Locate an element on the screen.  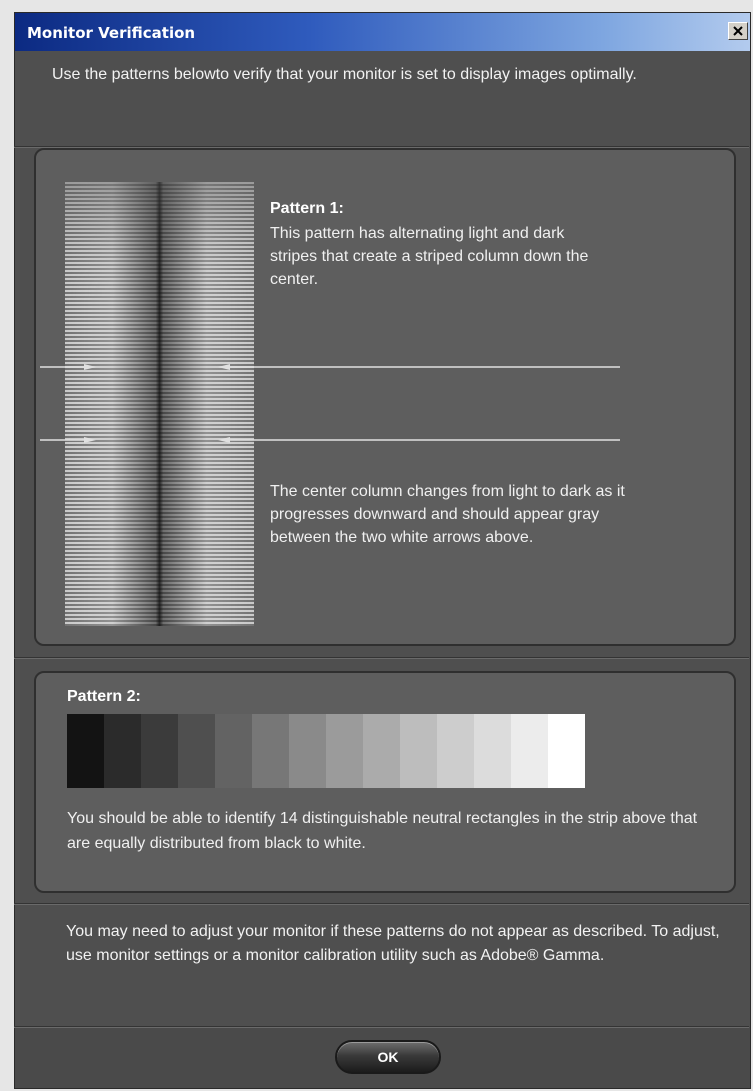
ok-button: OK is located at coordinates (388, 1057).